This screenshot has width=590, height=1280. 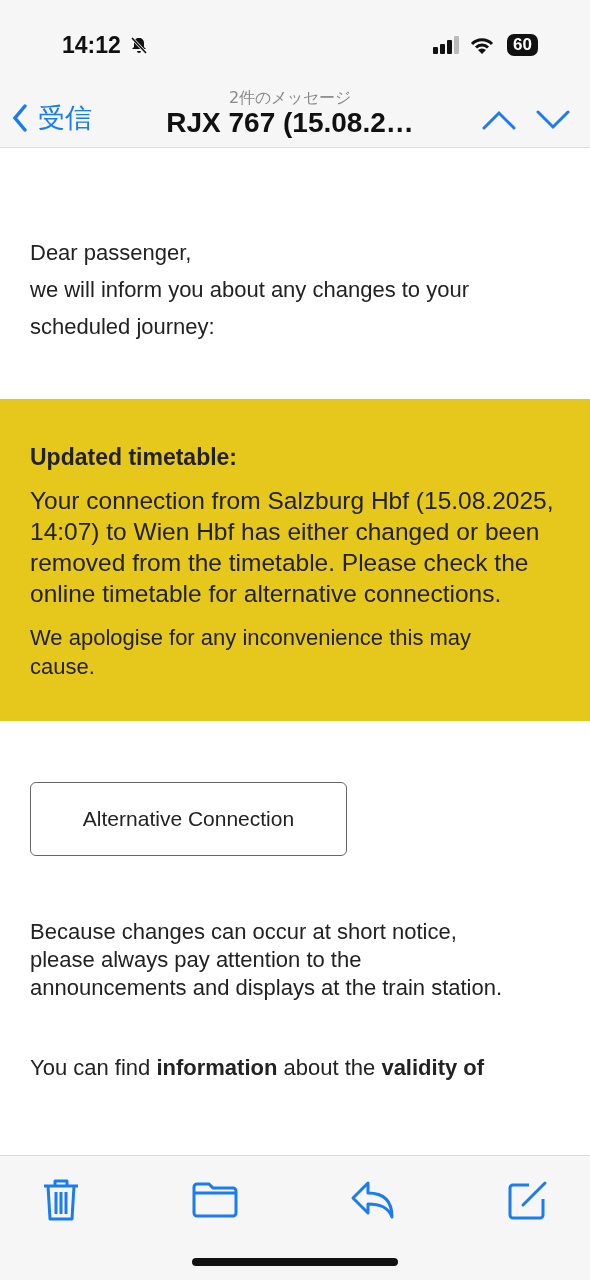 I want to click on alternative-connection-button: Alternative Connection, so click(x=188, y=819).